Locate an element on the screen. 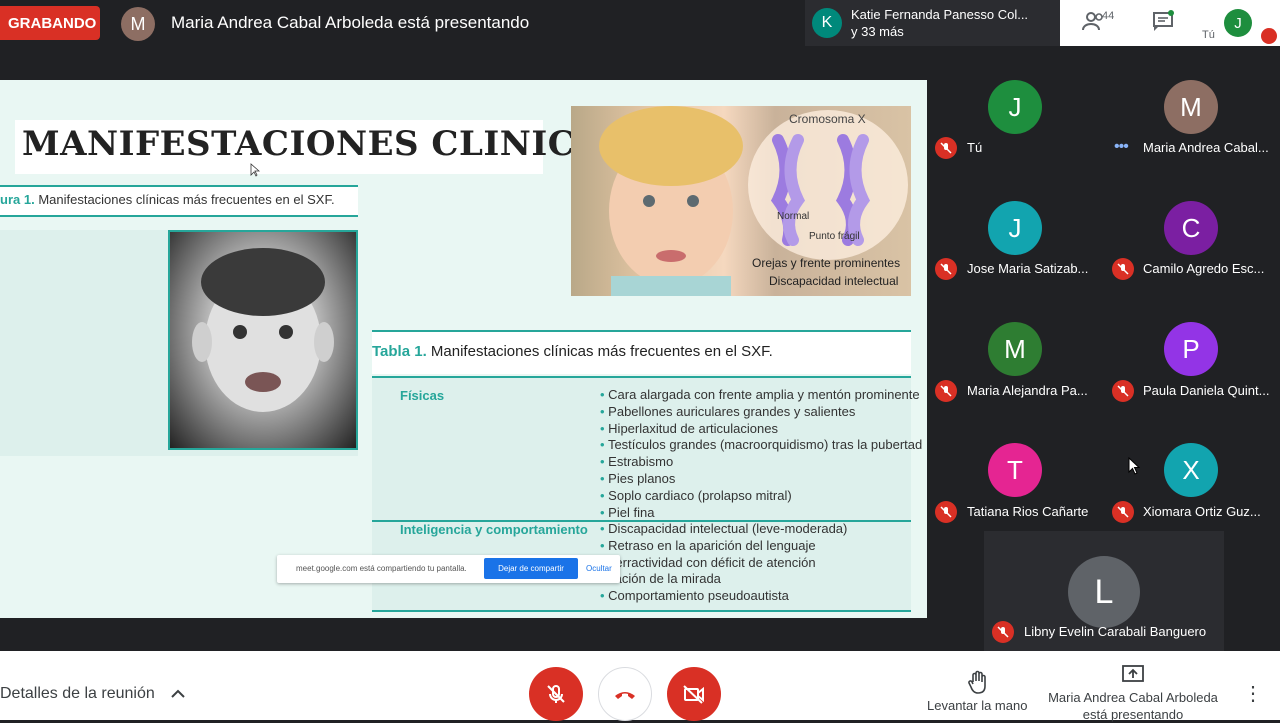  chromosome-normal-label: Normal is located at coordinates (793, 216).